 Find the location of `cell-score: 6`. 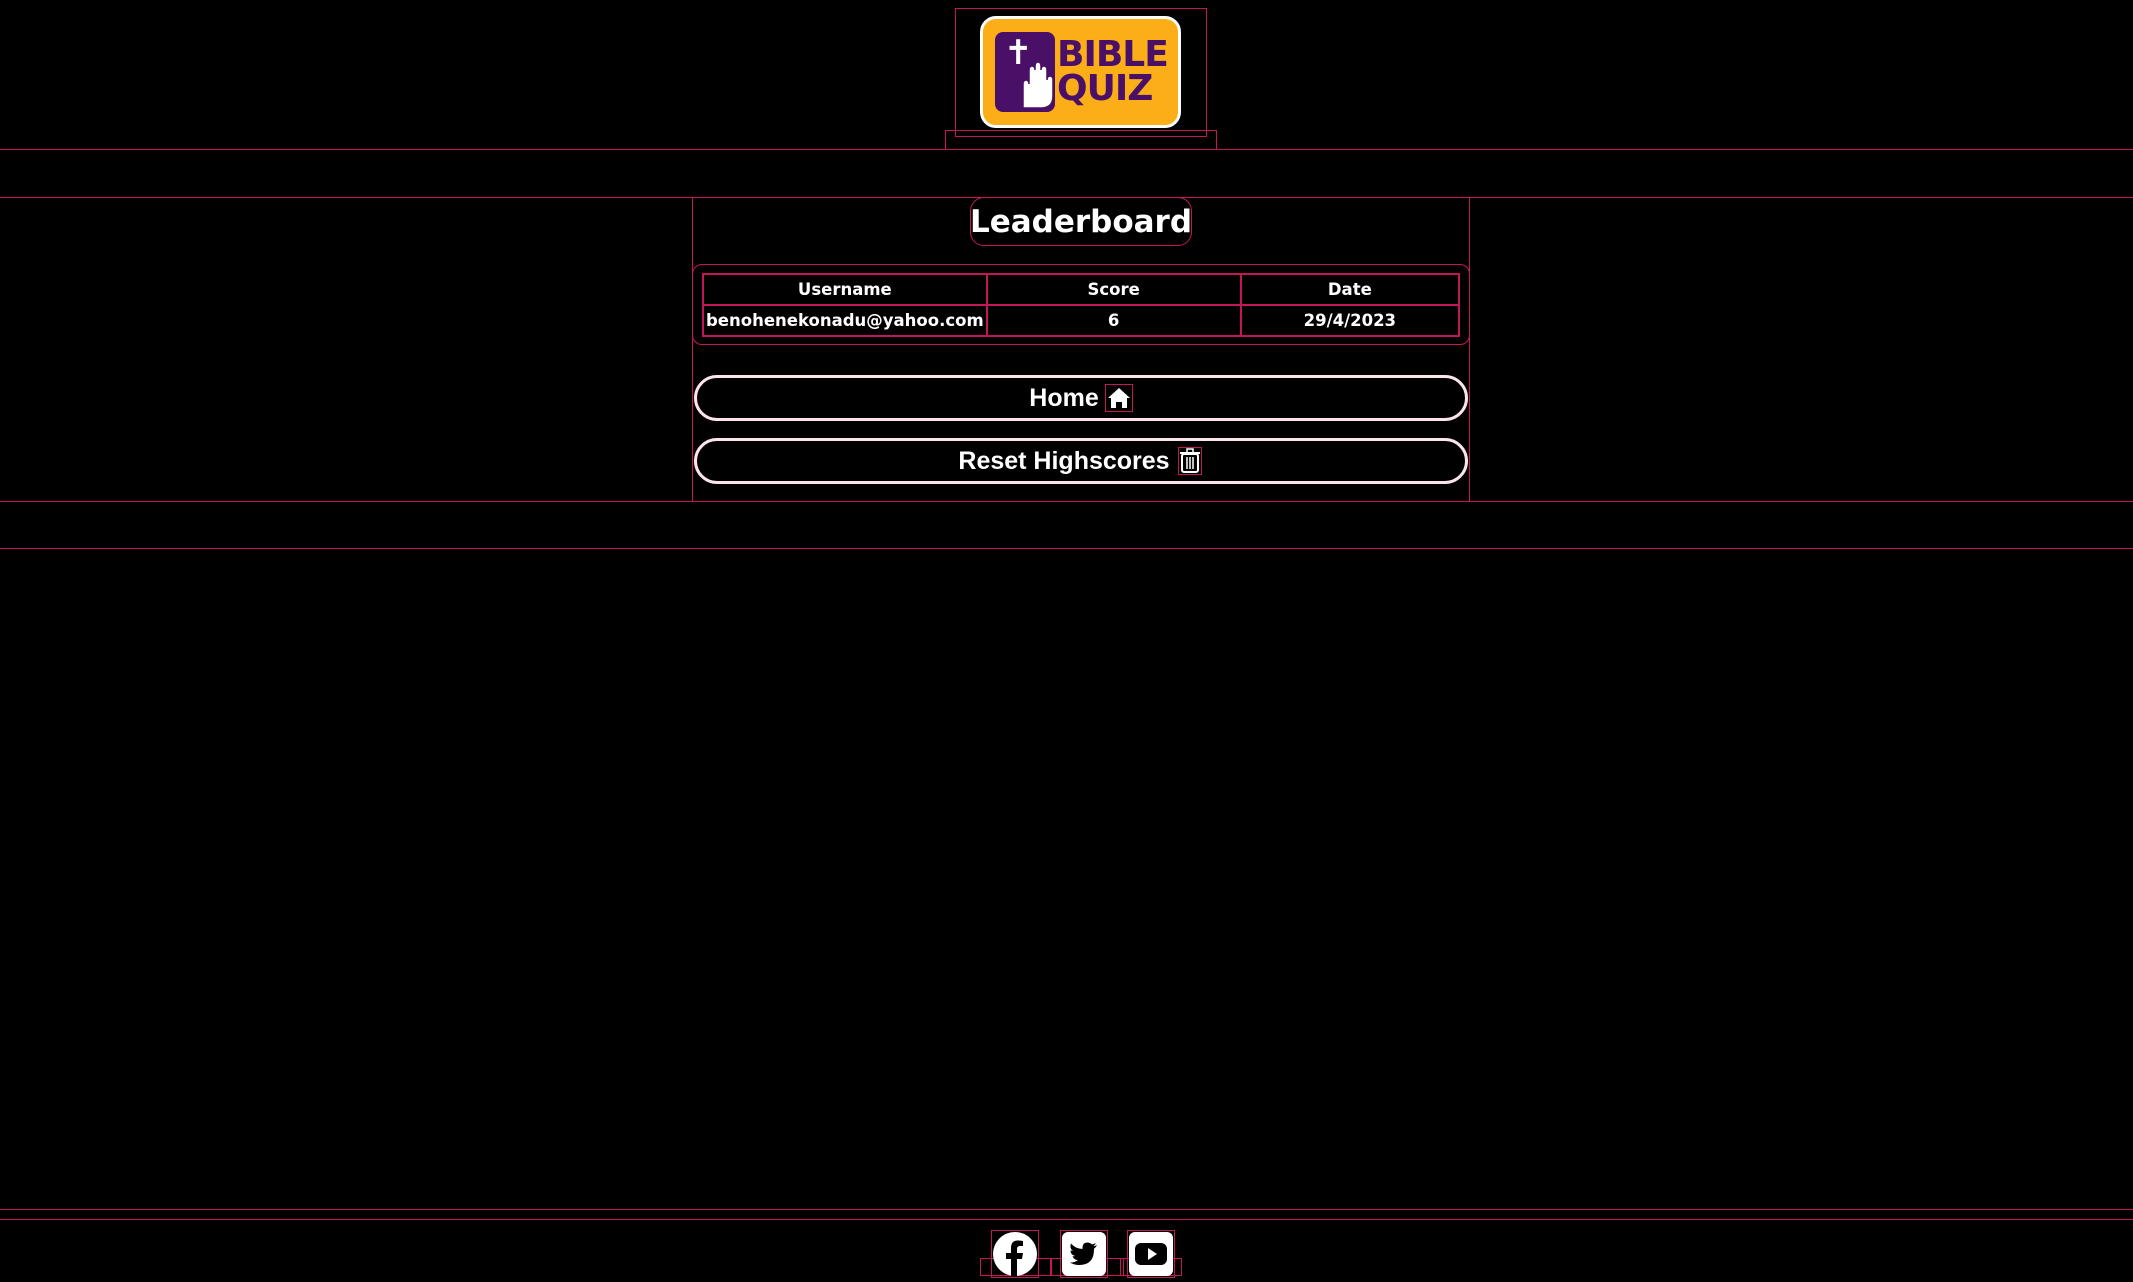

cell-score: 6 is located at coordinates (1113, 320).